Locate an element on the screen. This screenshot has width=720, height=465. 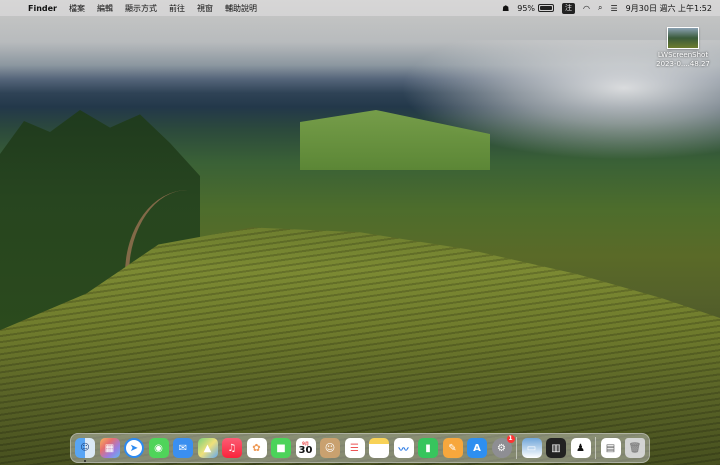
dock-reminders-icon: ☰ is located at coordinates (354, 448).